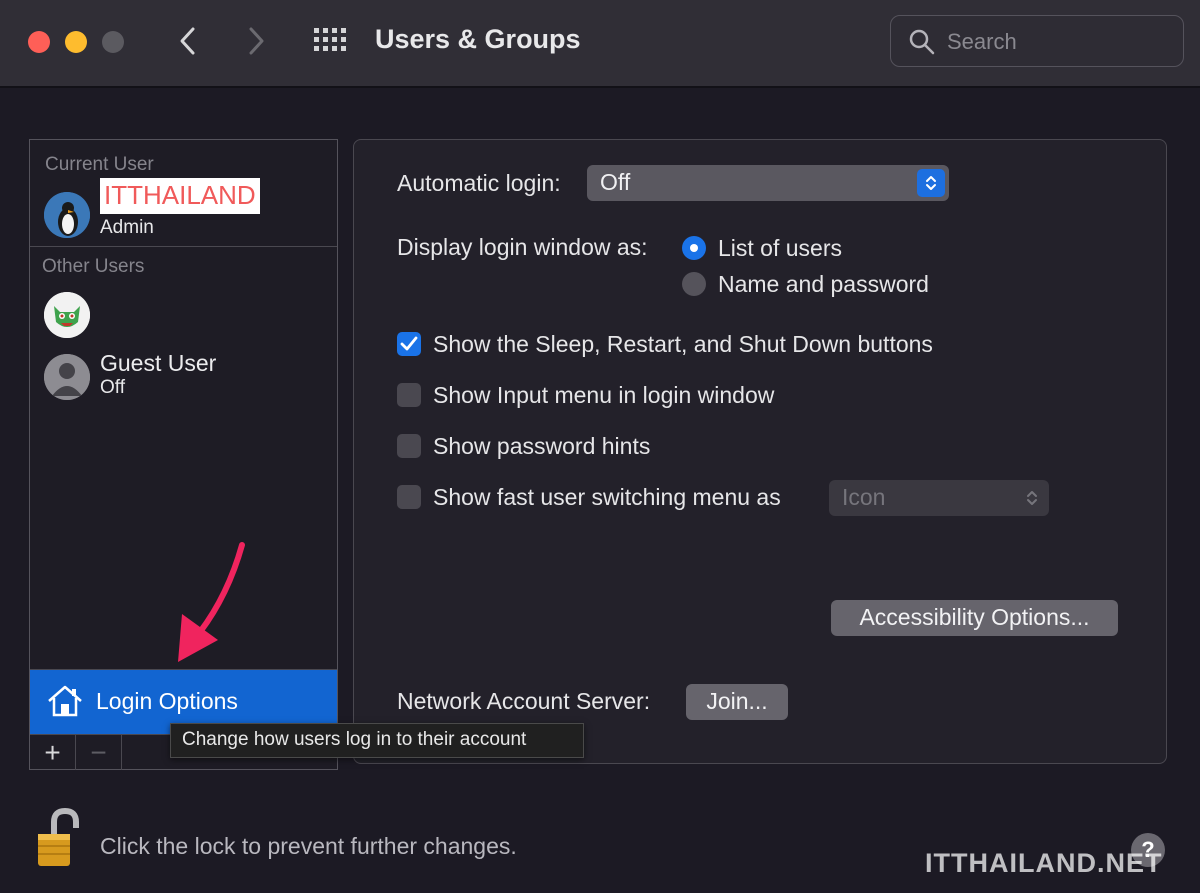 This screenshot has width=1200, height=893. I want to click on minimize-window-button, so click(76, 42).